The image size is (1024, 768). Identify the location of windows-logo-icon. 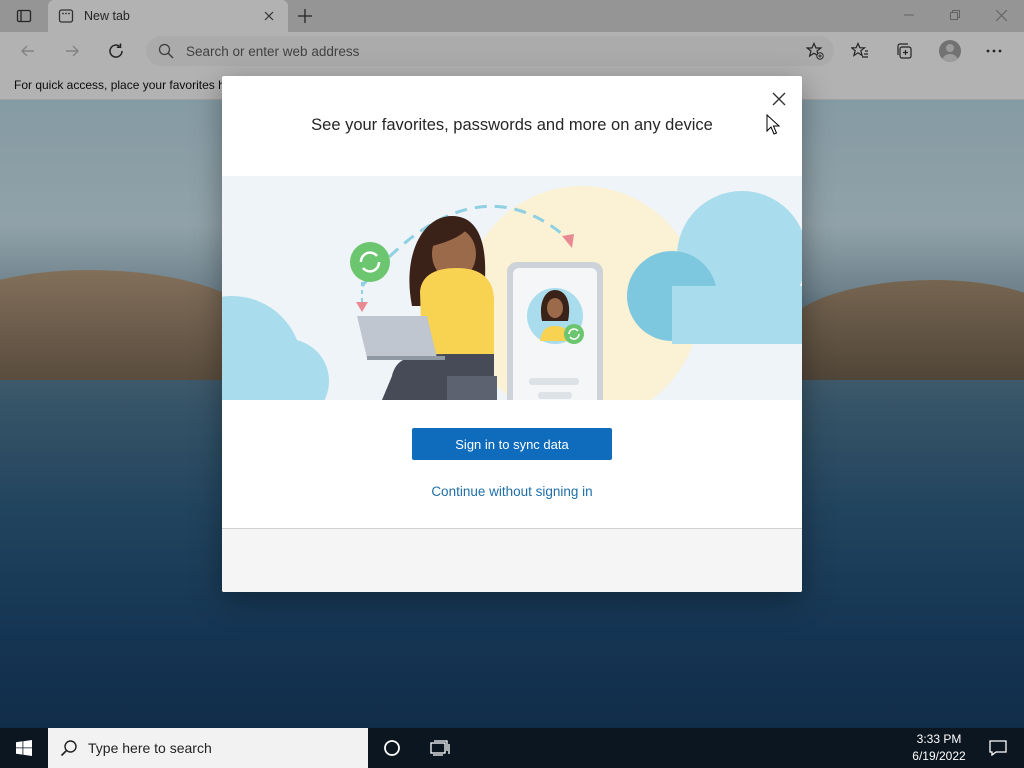
(24, 748).